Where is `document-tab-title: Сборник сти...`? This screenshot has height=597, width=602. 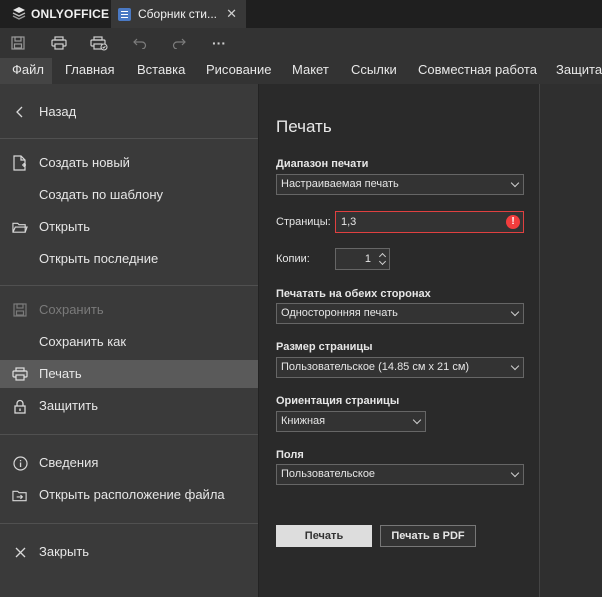
document-tab-title: Сборник сти... is located at coordinates (178, 14).